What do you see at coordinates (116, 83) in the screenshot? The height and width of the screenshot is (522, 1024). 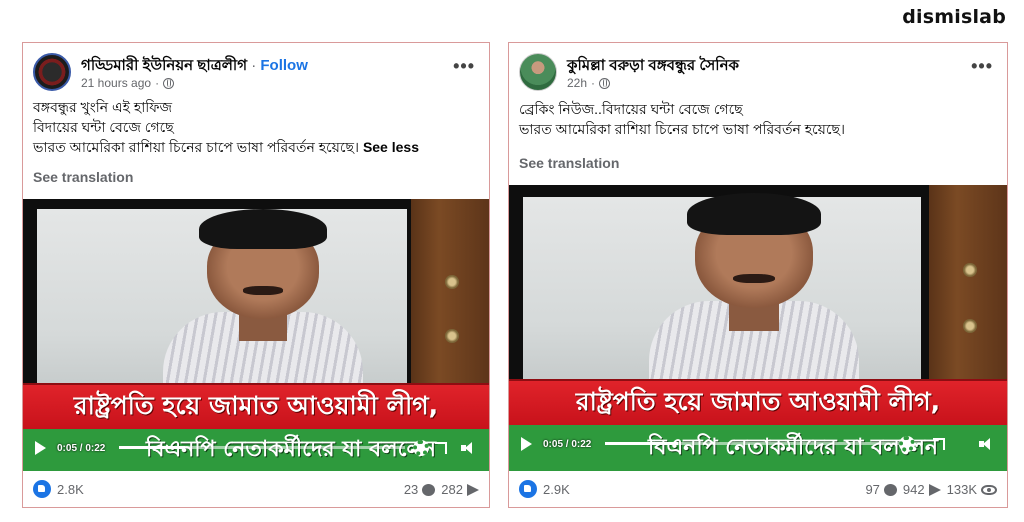 I see `post-time: 21 hours ago` at bounding box center [116, 83].